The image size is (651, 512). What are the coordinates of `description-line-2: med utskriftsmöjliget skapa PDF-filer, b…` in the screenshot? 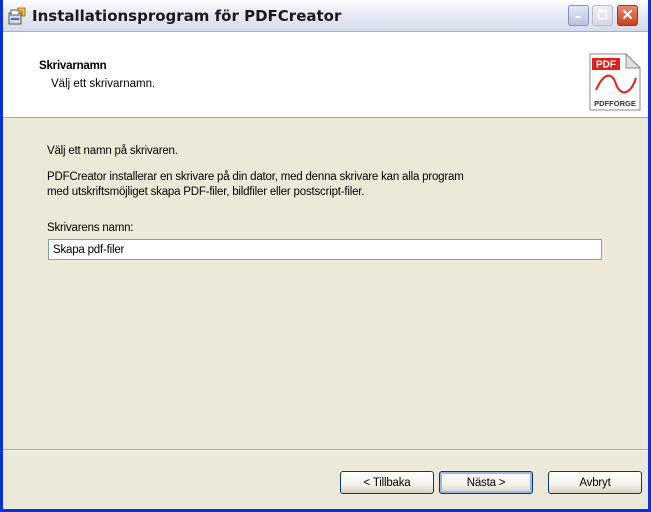 It's located at (206, 192).